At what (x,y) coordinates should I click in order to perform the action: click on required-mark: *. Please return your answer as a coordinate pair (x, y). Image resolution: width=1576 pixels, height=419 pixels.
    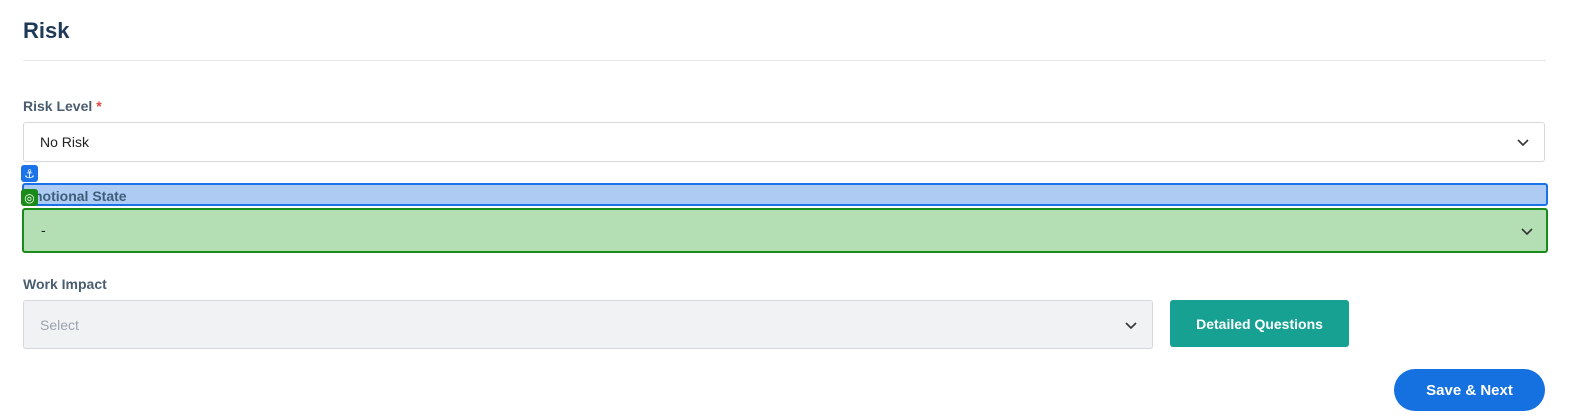
    Looking at the image, I should click on (99, 106).